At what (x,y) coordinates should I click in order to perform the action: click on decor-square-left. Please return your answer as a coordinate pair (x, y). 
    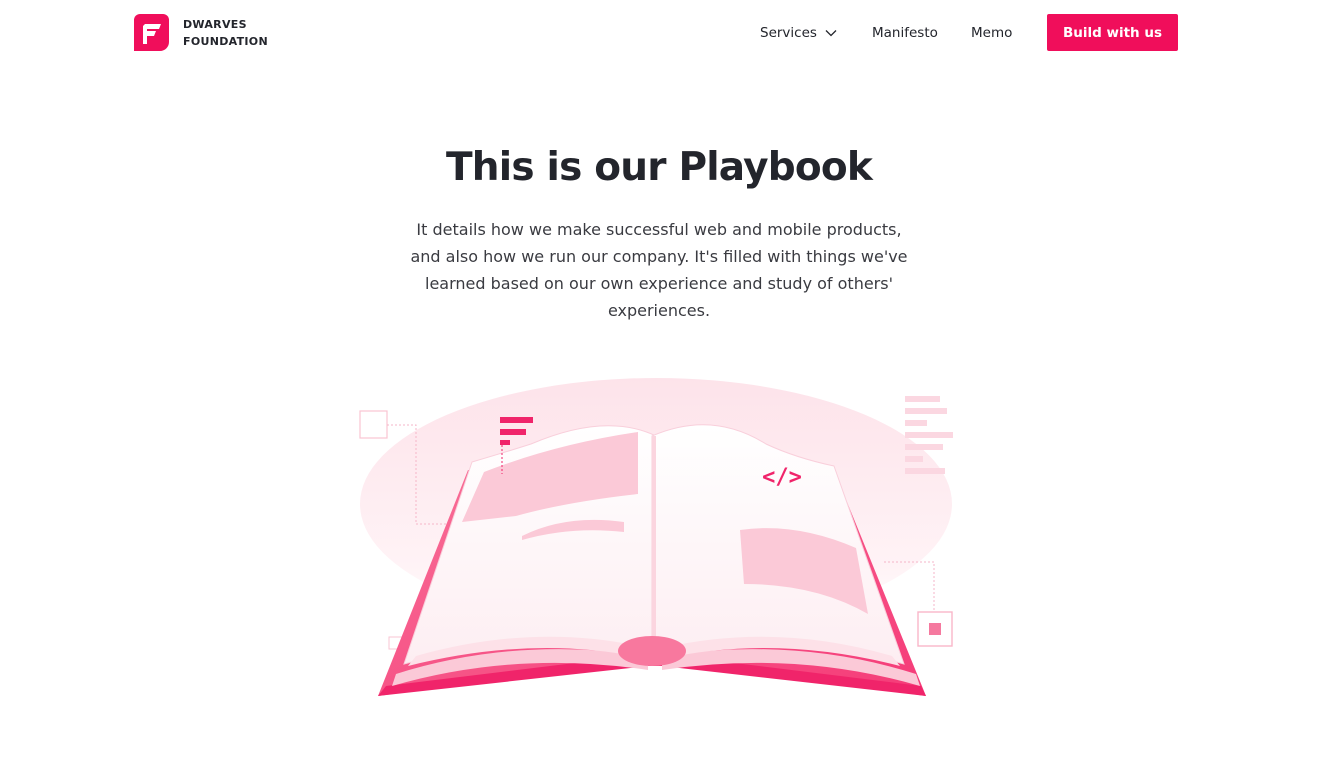
    Looking at the image, I should click on (373, 424).